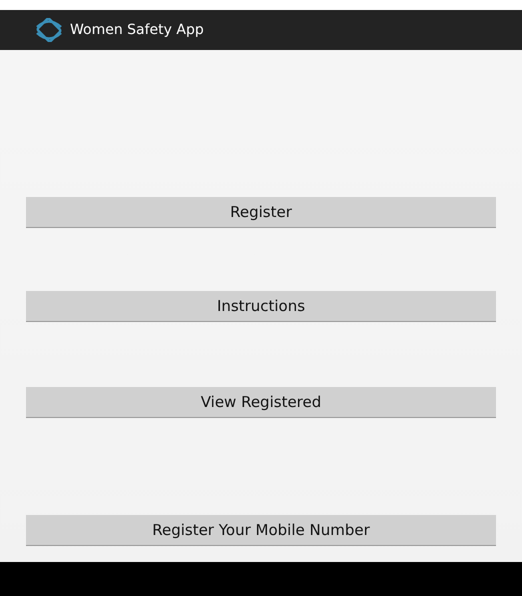 The height and width of the screenshot is (596, 522). I want to click on menu-button: View Registered, so click(261, 402).